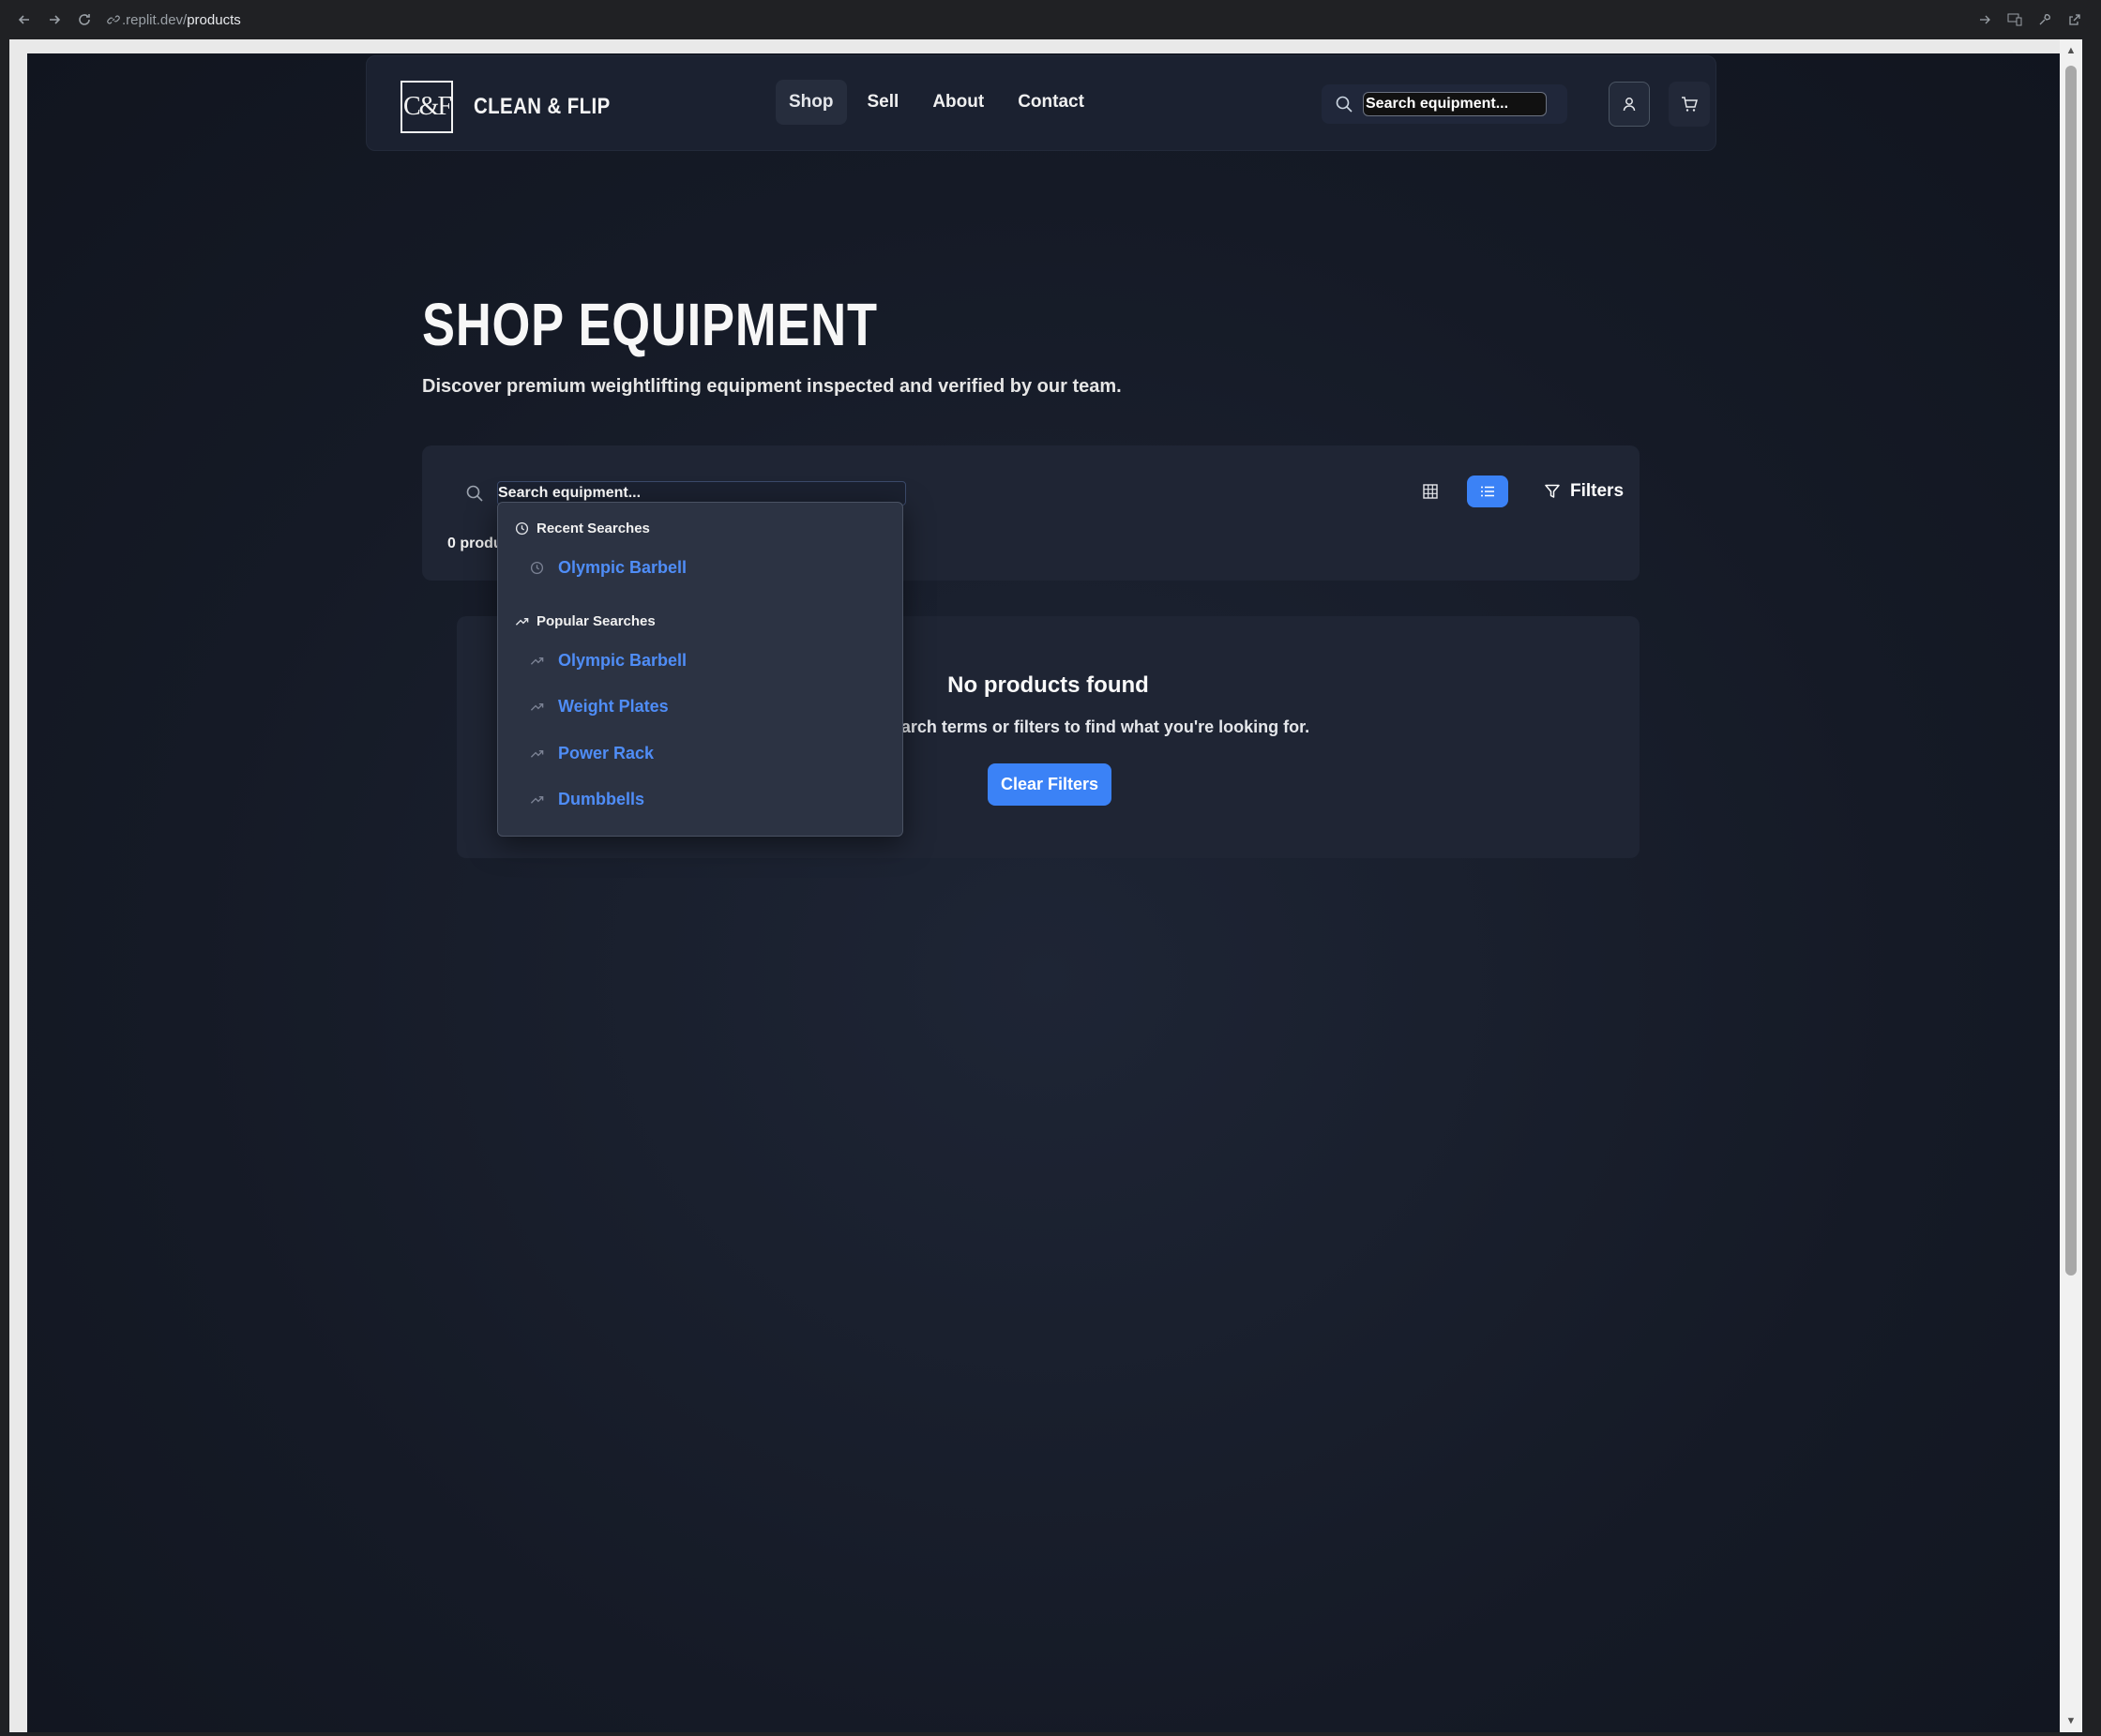 Image resolution: width=2101 pixels, height=1736 pixels. I want to click on popular-search-item: Power Rack, so click(591, 753).